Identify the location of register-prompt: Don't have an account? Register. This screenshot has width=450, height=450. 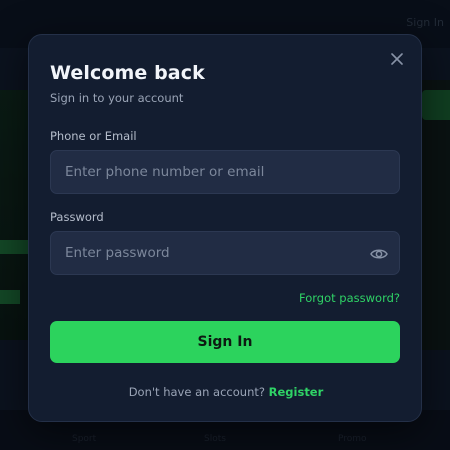
(226, 392).